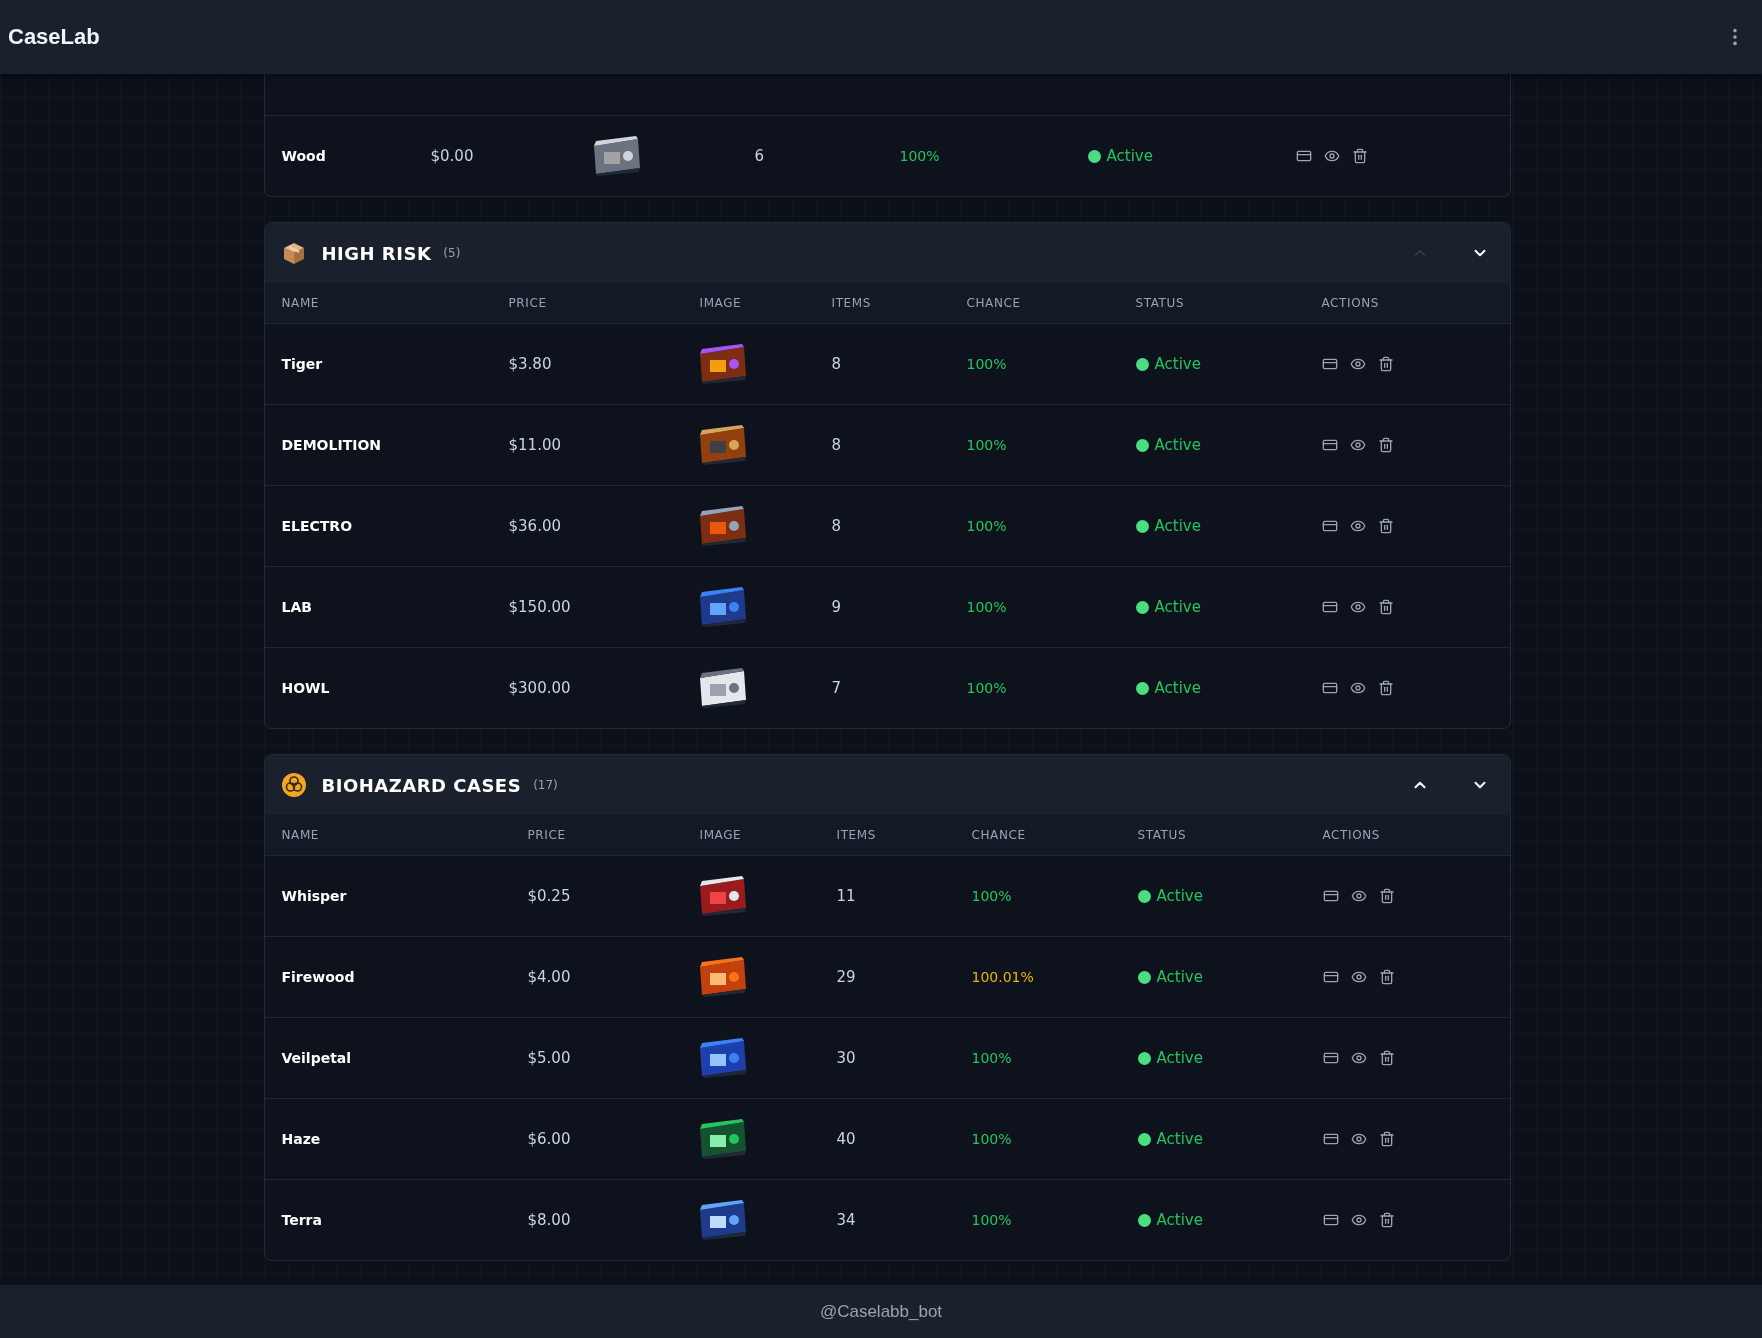  What do you see at coordinates (535, 445) in the screenshot?
I see `case-price: $11.00` at bounding box center [535, 445].